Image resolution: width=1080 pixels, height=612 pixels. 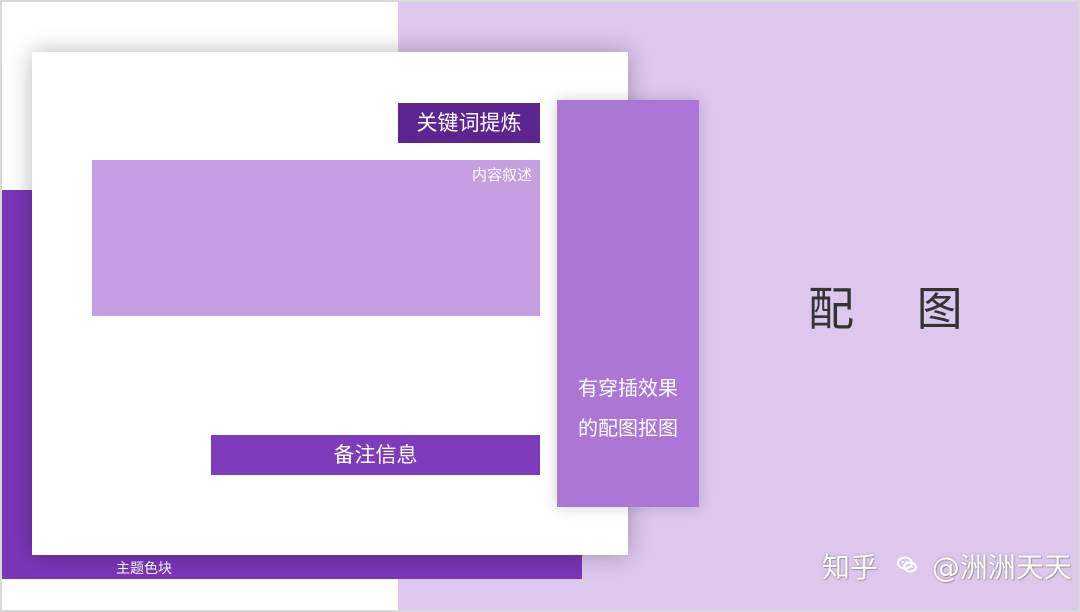 What do you see at coordinates (375, 455) in the screenshot?
I see `note-info-box: 备注信息` at bounding box center [375, 455].